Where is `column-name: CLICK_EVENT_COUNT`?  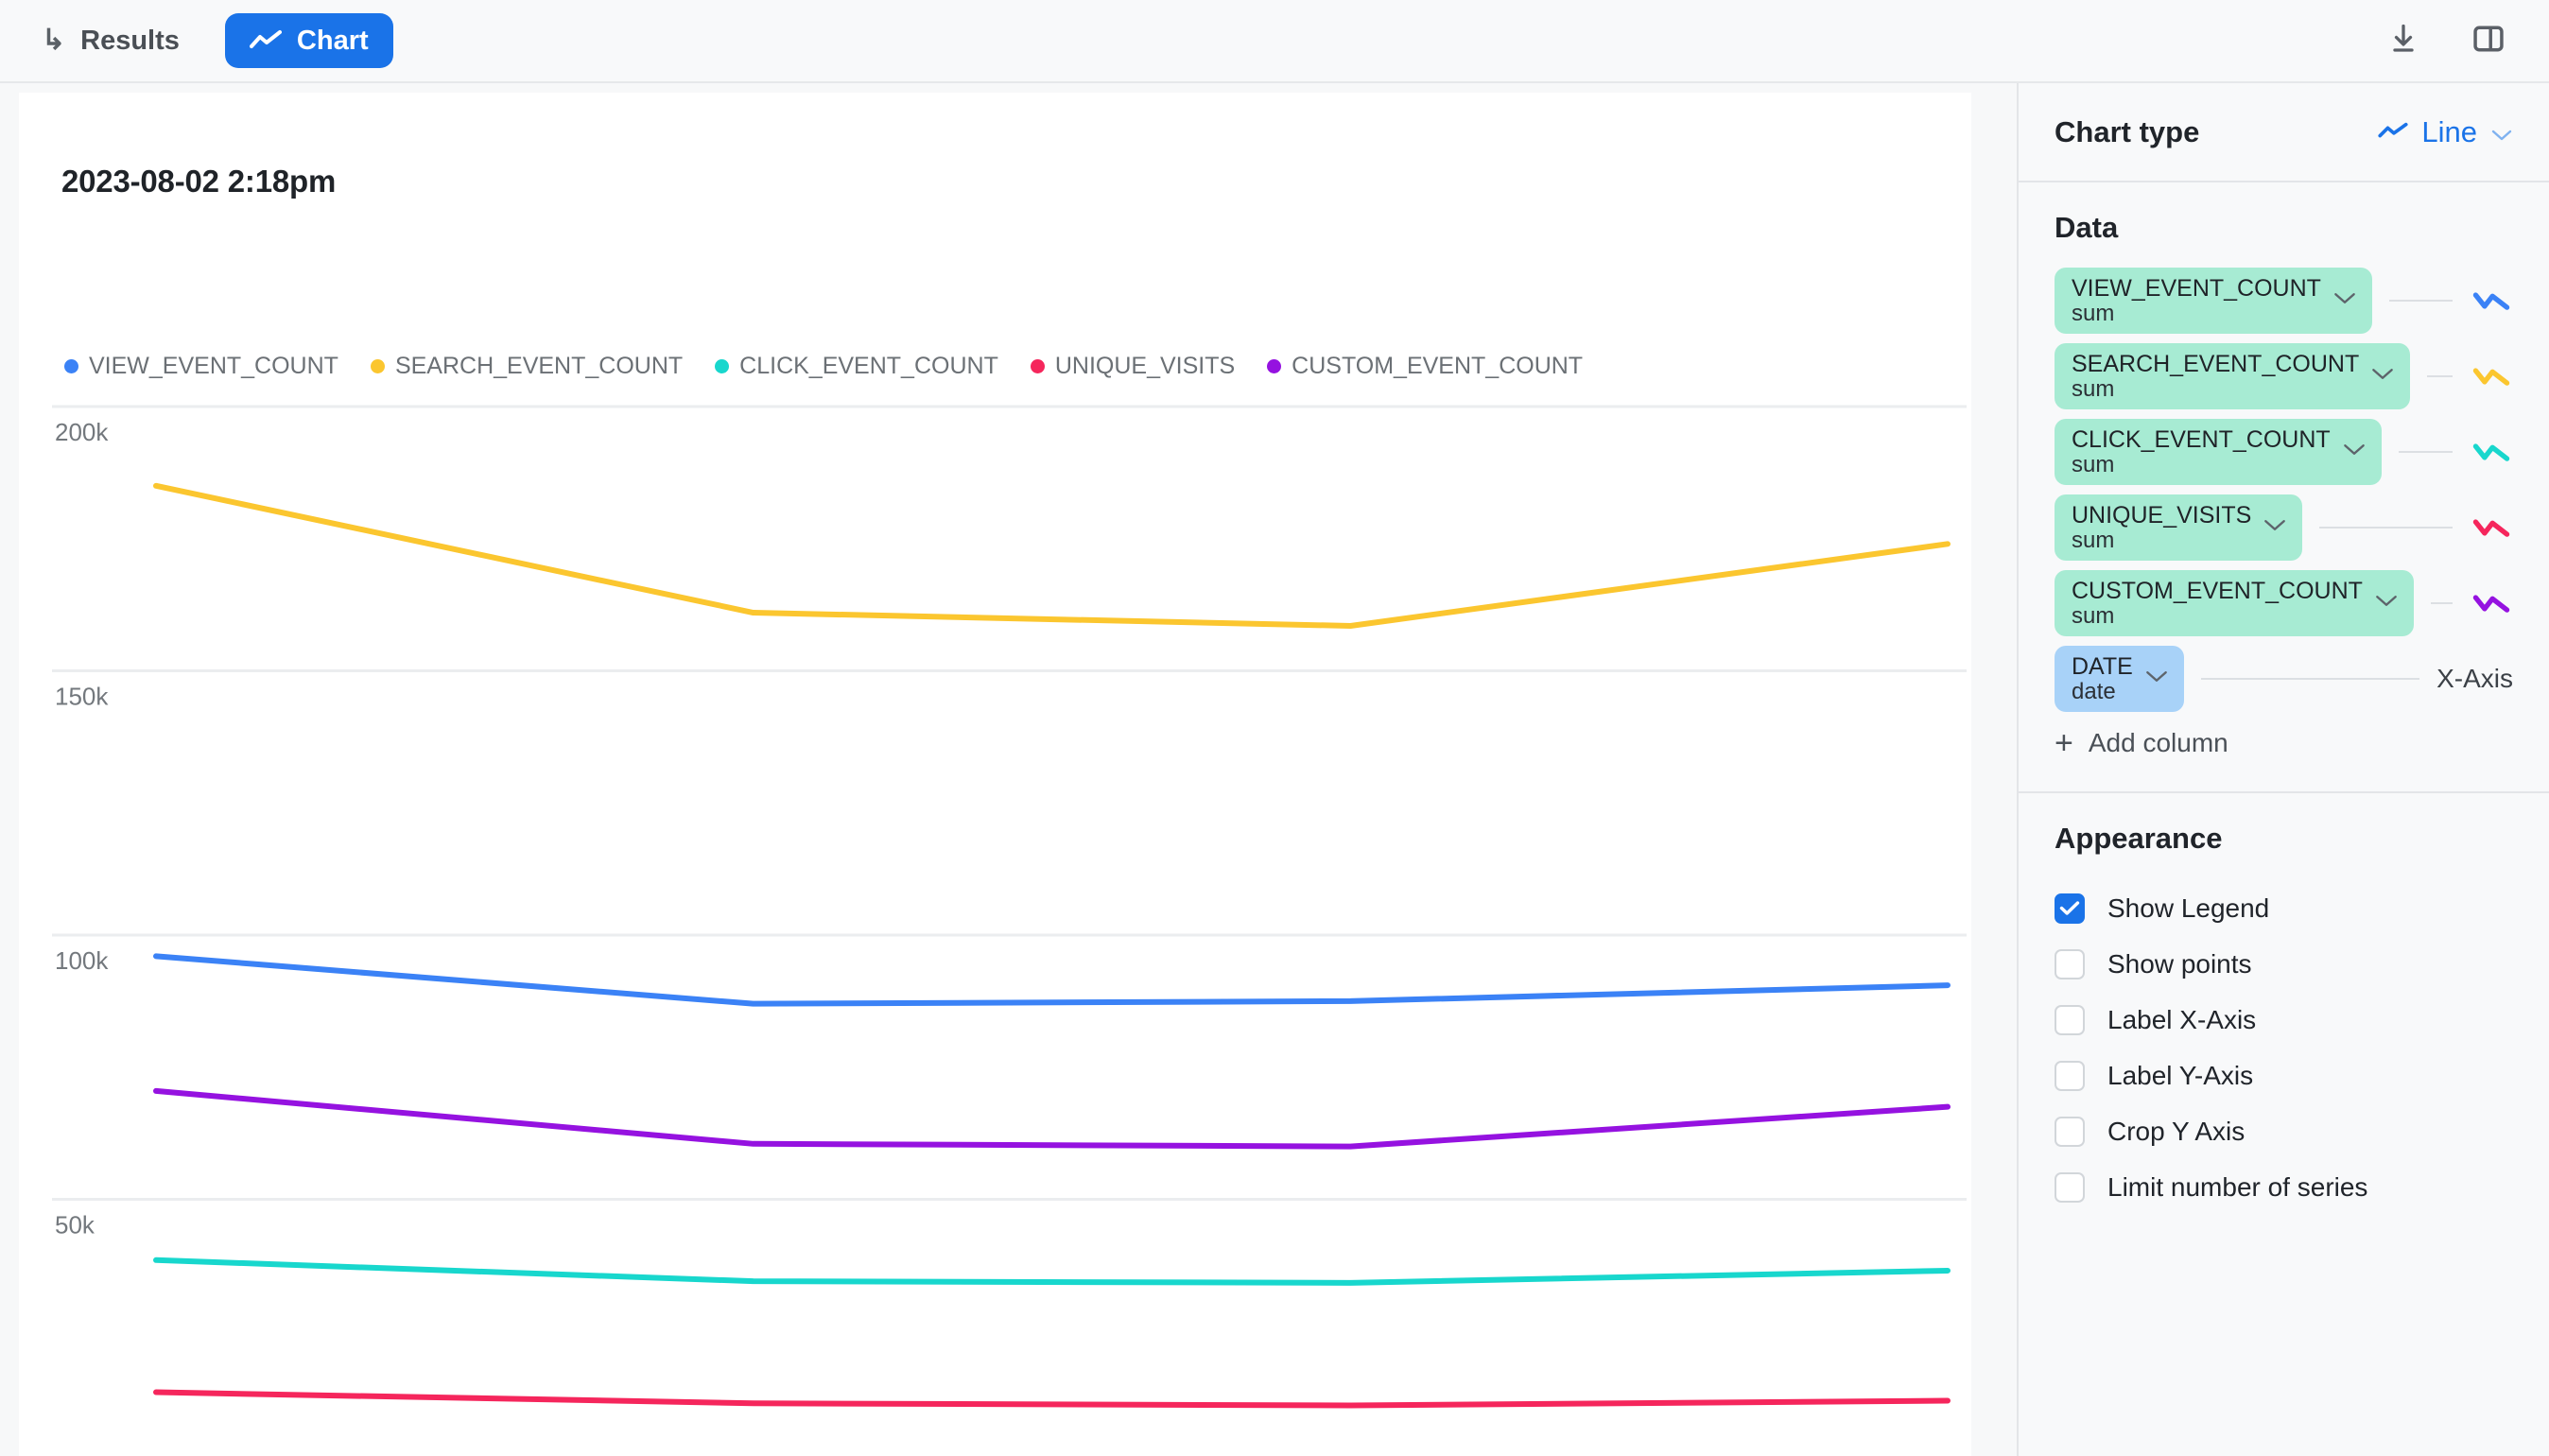
column-name: CLICK_EVENT_COUNT is located at coordinates (2201, 439).